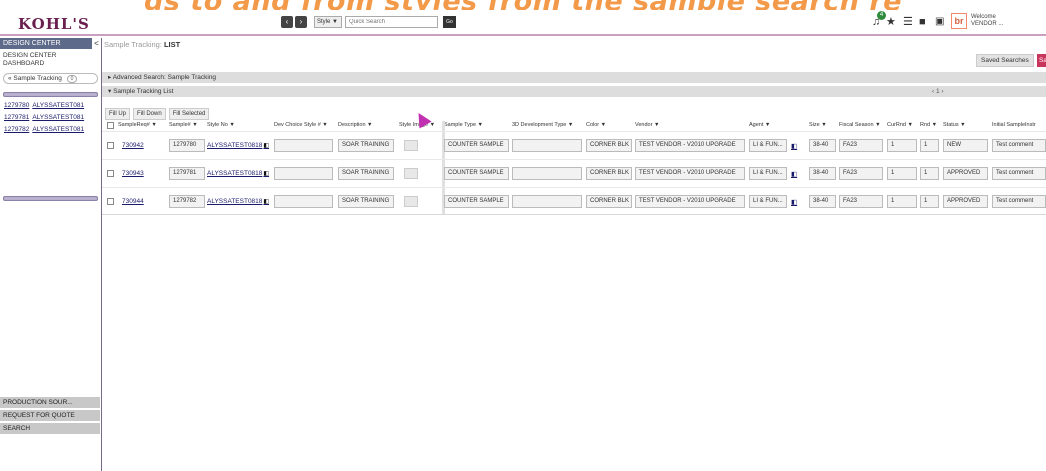 The height and width of the screenshot is (471, 1046). Describe the element at coordinates (301, 125) in the screenshot. I see `col-dev-choice-style: Dev Choice Style # ▼` at that location.